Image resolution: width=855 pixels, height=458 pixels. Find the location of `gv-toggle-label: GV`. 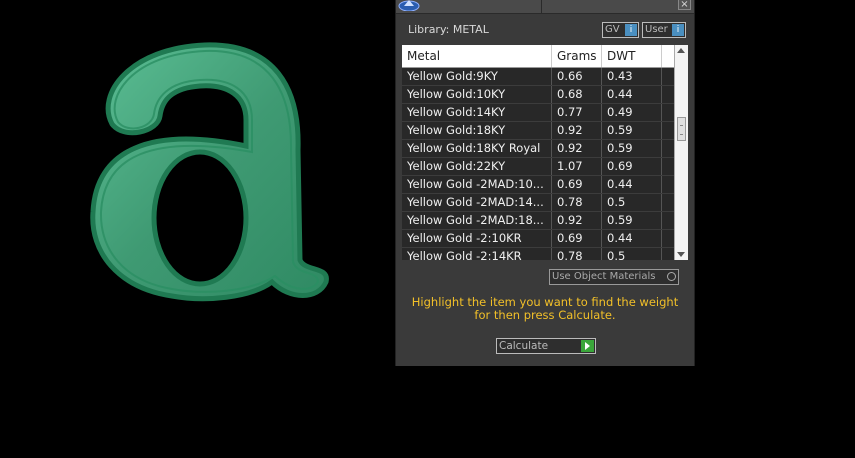

gv-toggle-label: GV is located at coordinates (612, 29).